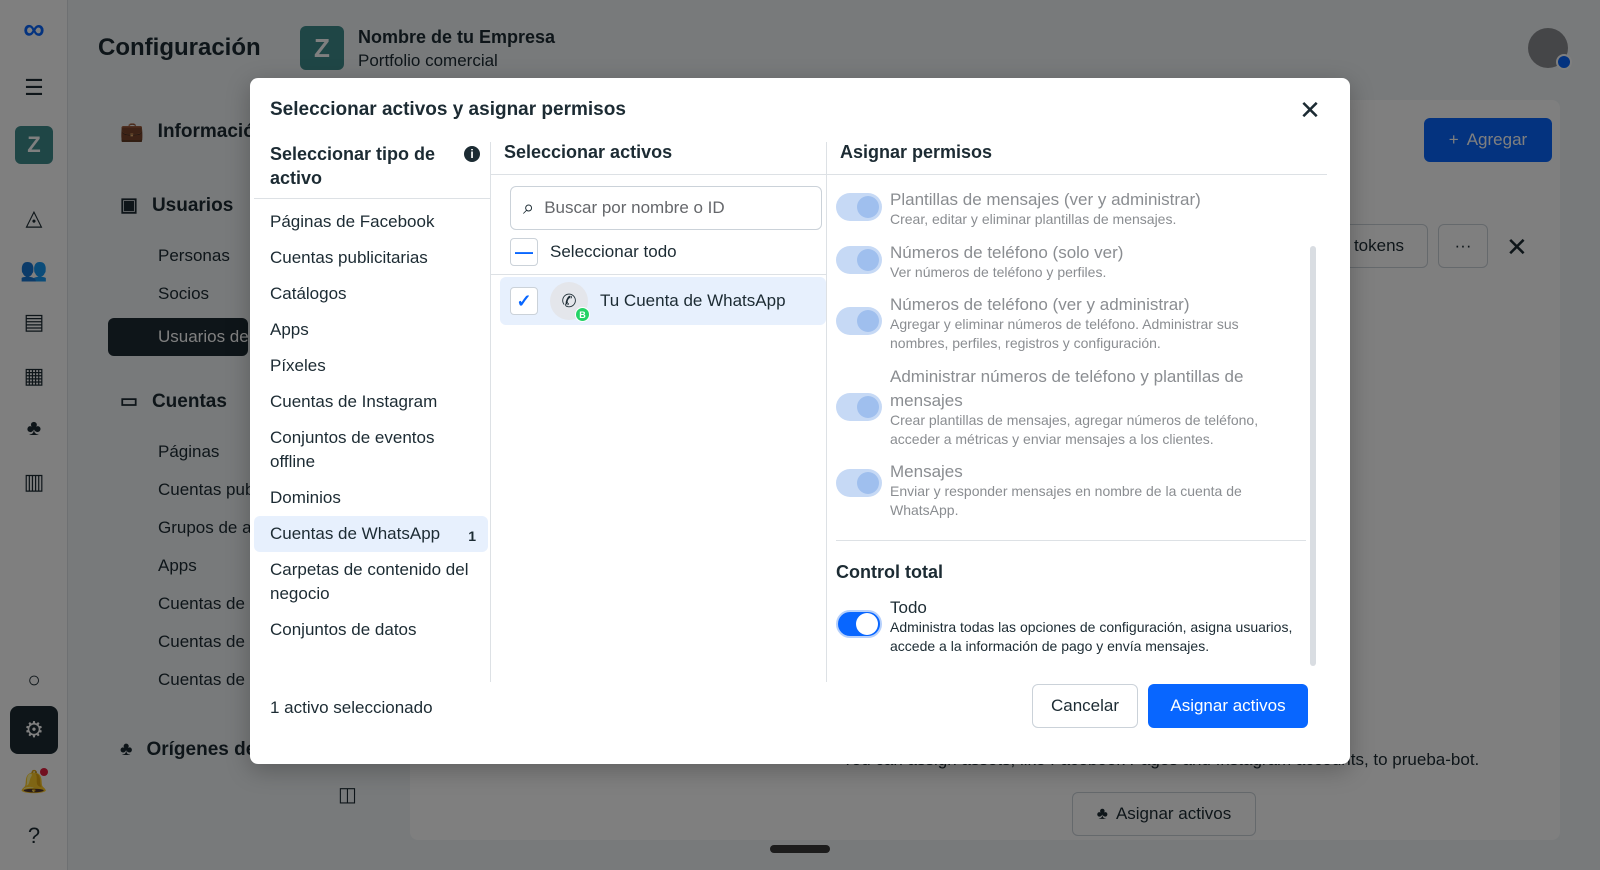  I want to click on asset-type-item: Cuentas de Instagram, so click(371, 402).